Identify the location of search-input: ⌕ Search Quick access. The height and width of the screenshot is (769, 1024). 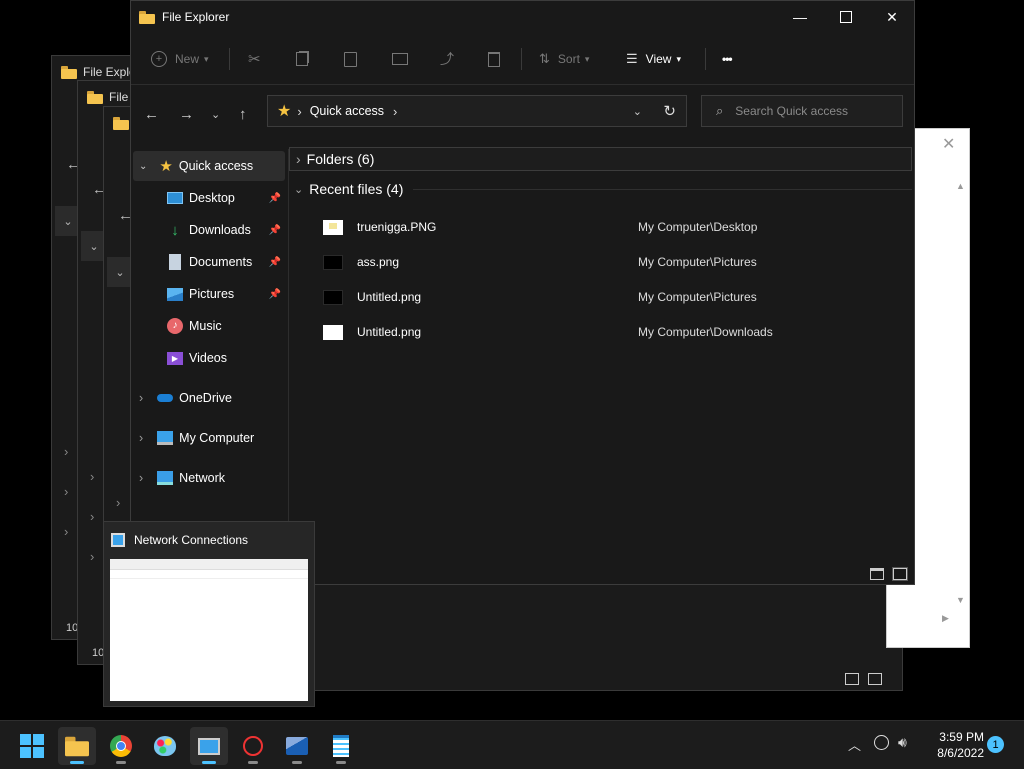
(802, 111).